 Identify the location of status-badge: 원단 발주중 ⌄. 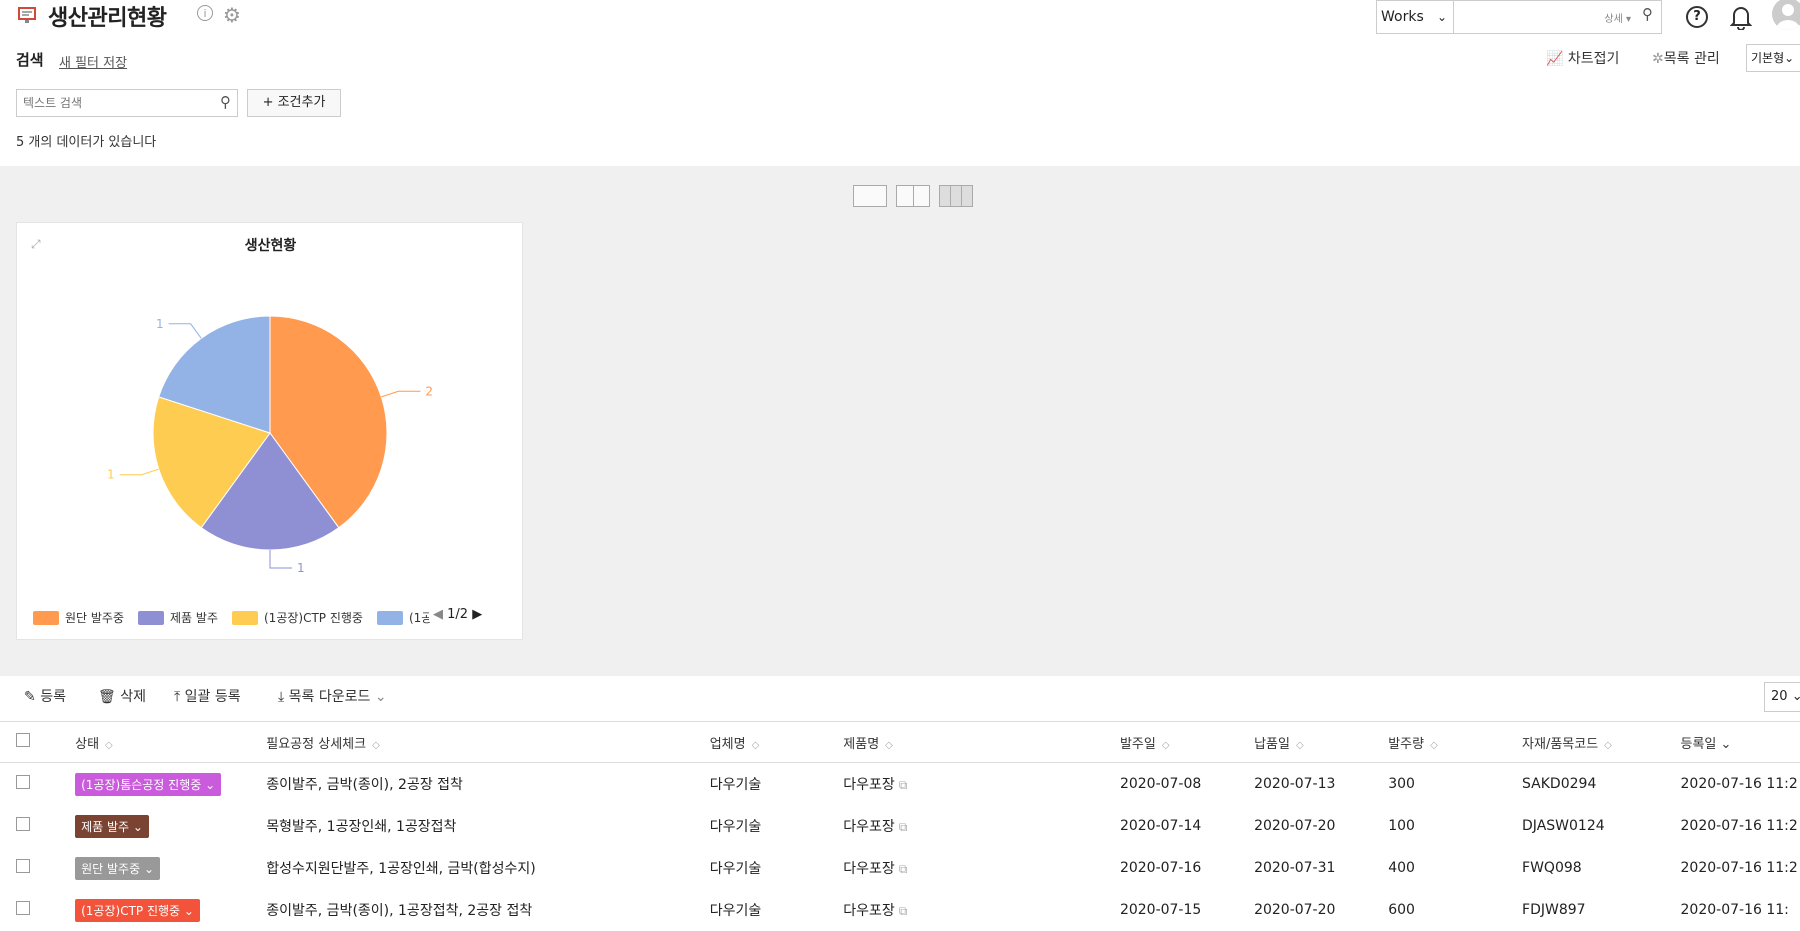
(118, 868).